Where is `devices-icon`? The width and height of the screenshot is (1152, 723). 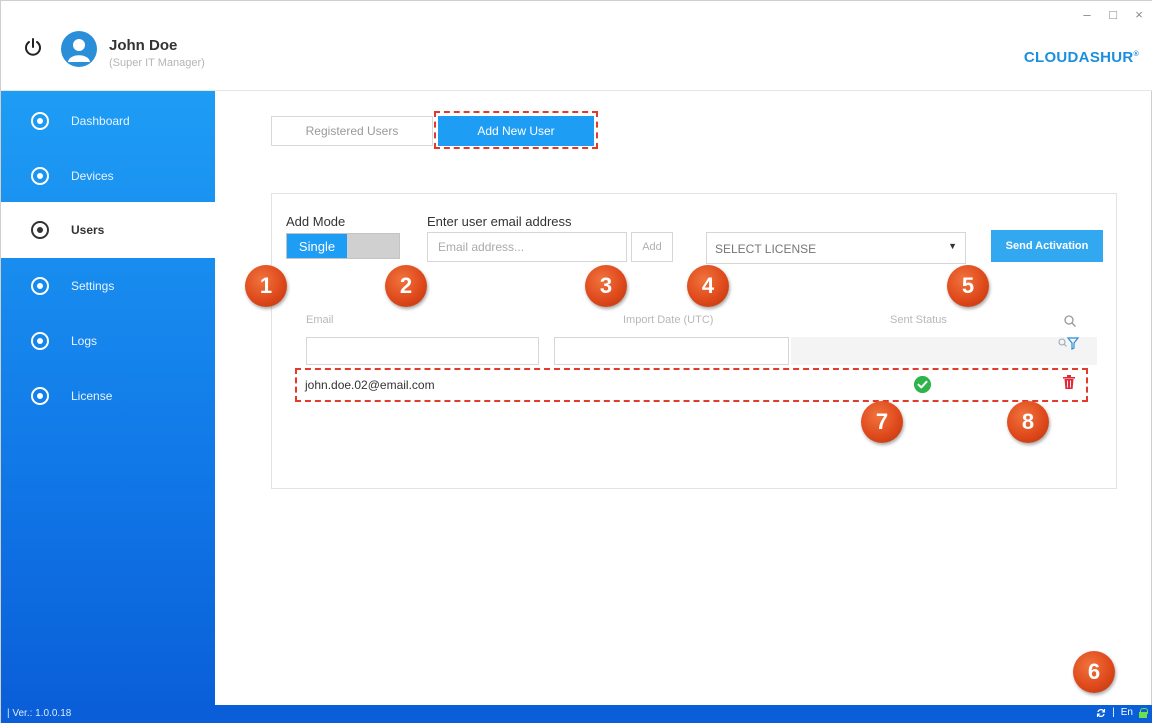
devices-icon is located at coordinates (40, 176).